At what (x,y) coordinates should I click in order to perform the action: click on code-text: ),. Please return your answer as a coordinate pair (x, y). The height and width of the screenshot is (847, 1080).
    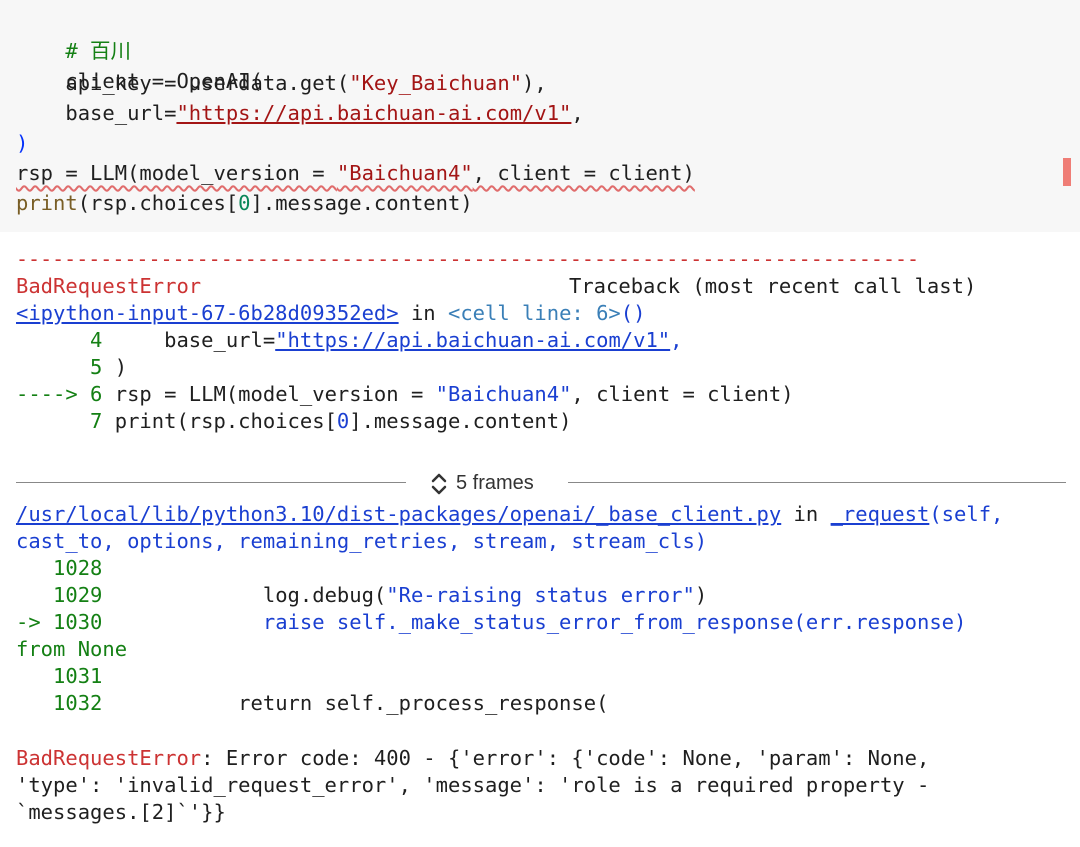
    Looking at the image, I should click on (534, 83).